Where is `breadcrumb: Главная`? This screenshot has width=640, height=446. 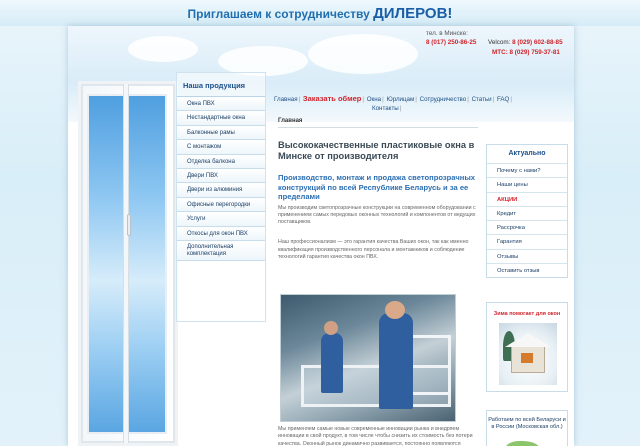 breadcrumb: Главная is located at coordinates (378, 123).